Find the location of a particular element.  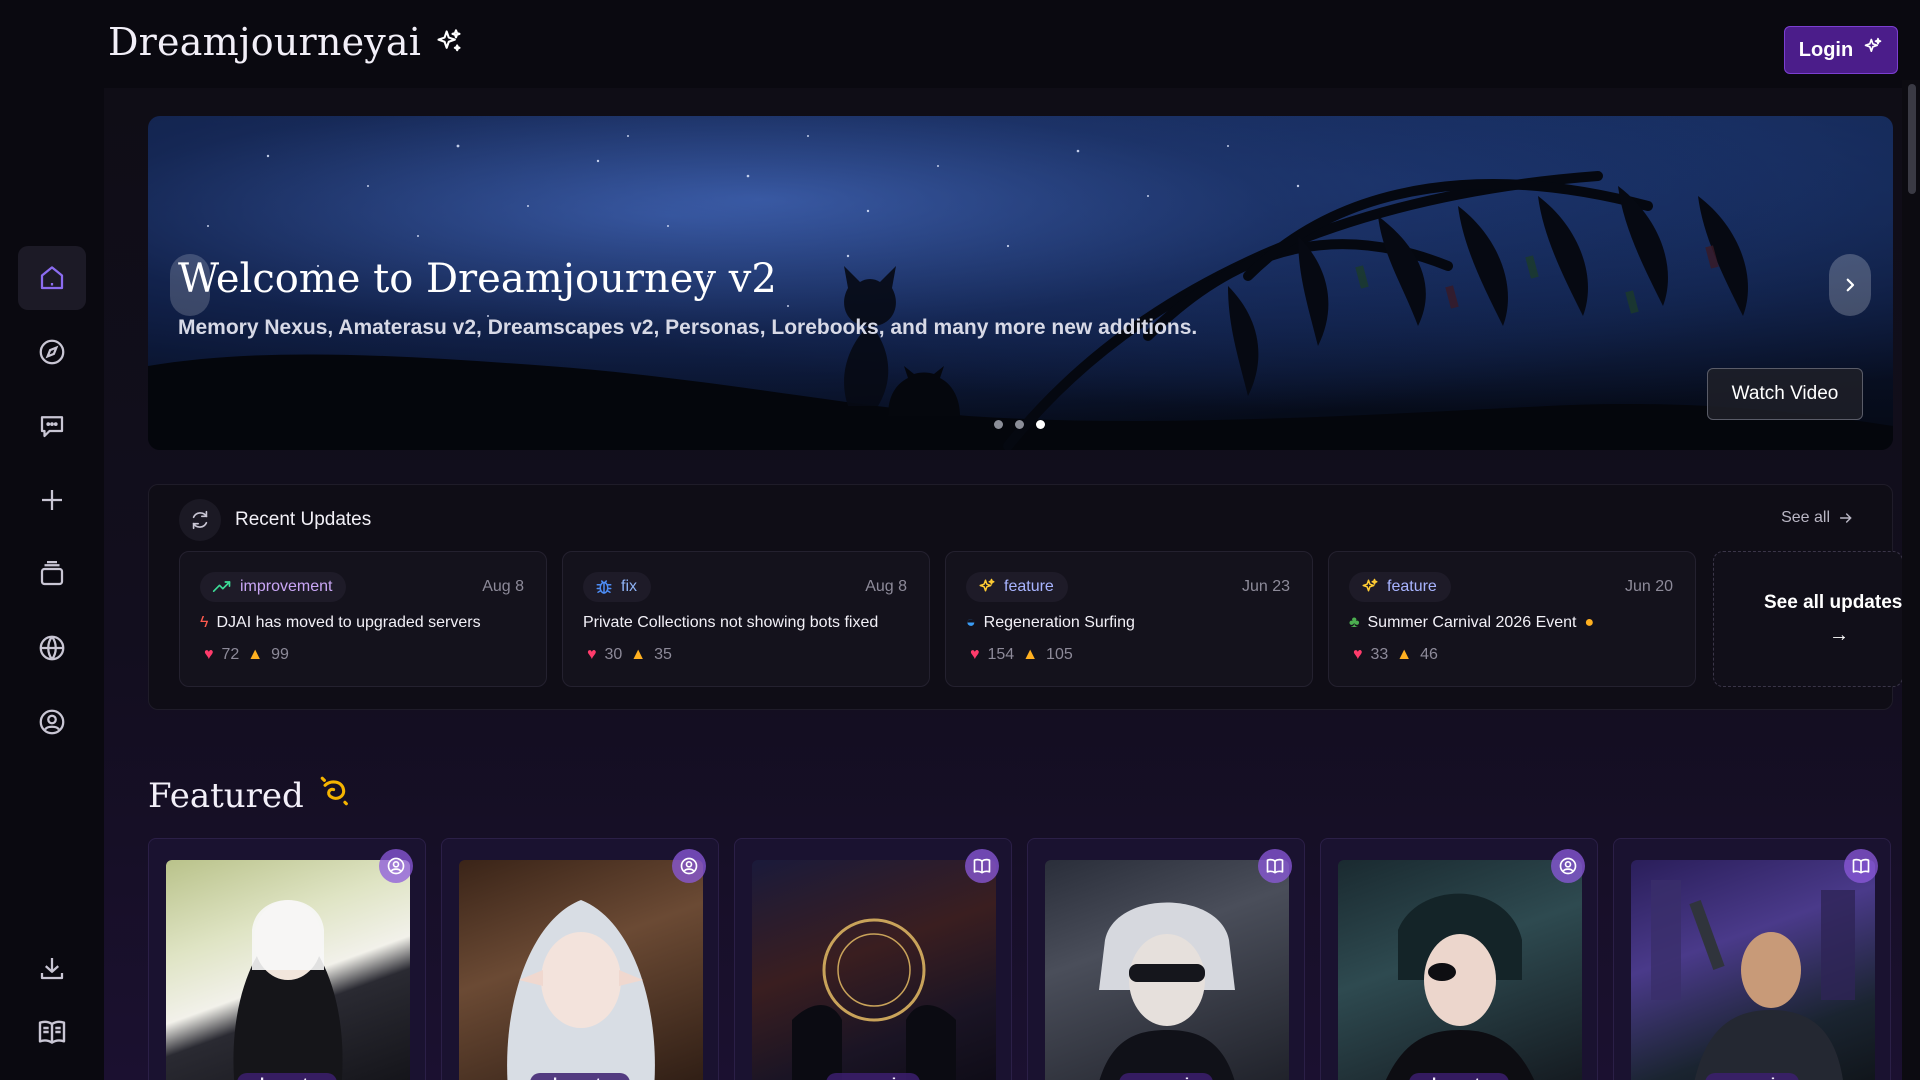

update-tag: improvement is located at coordinates (273, 587).